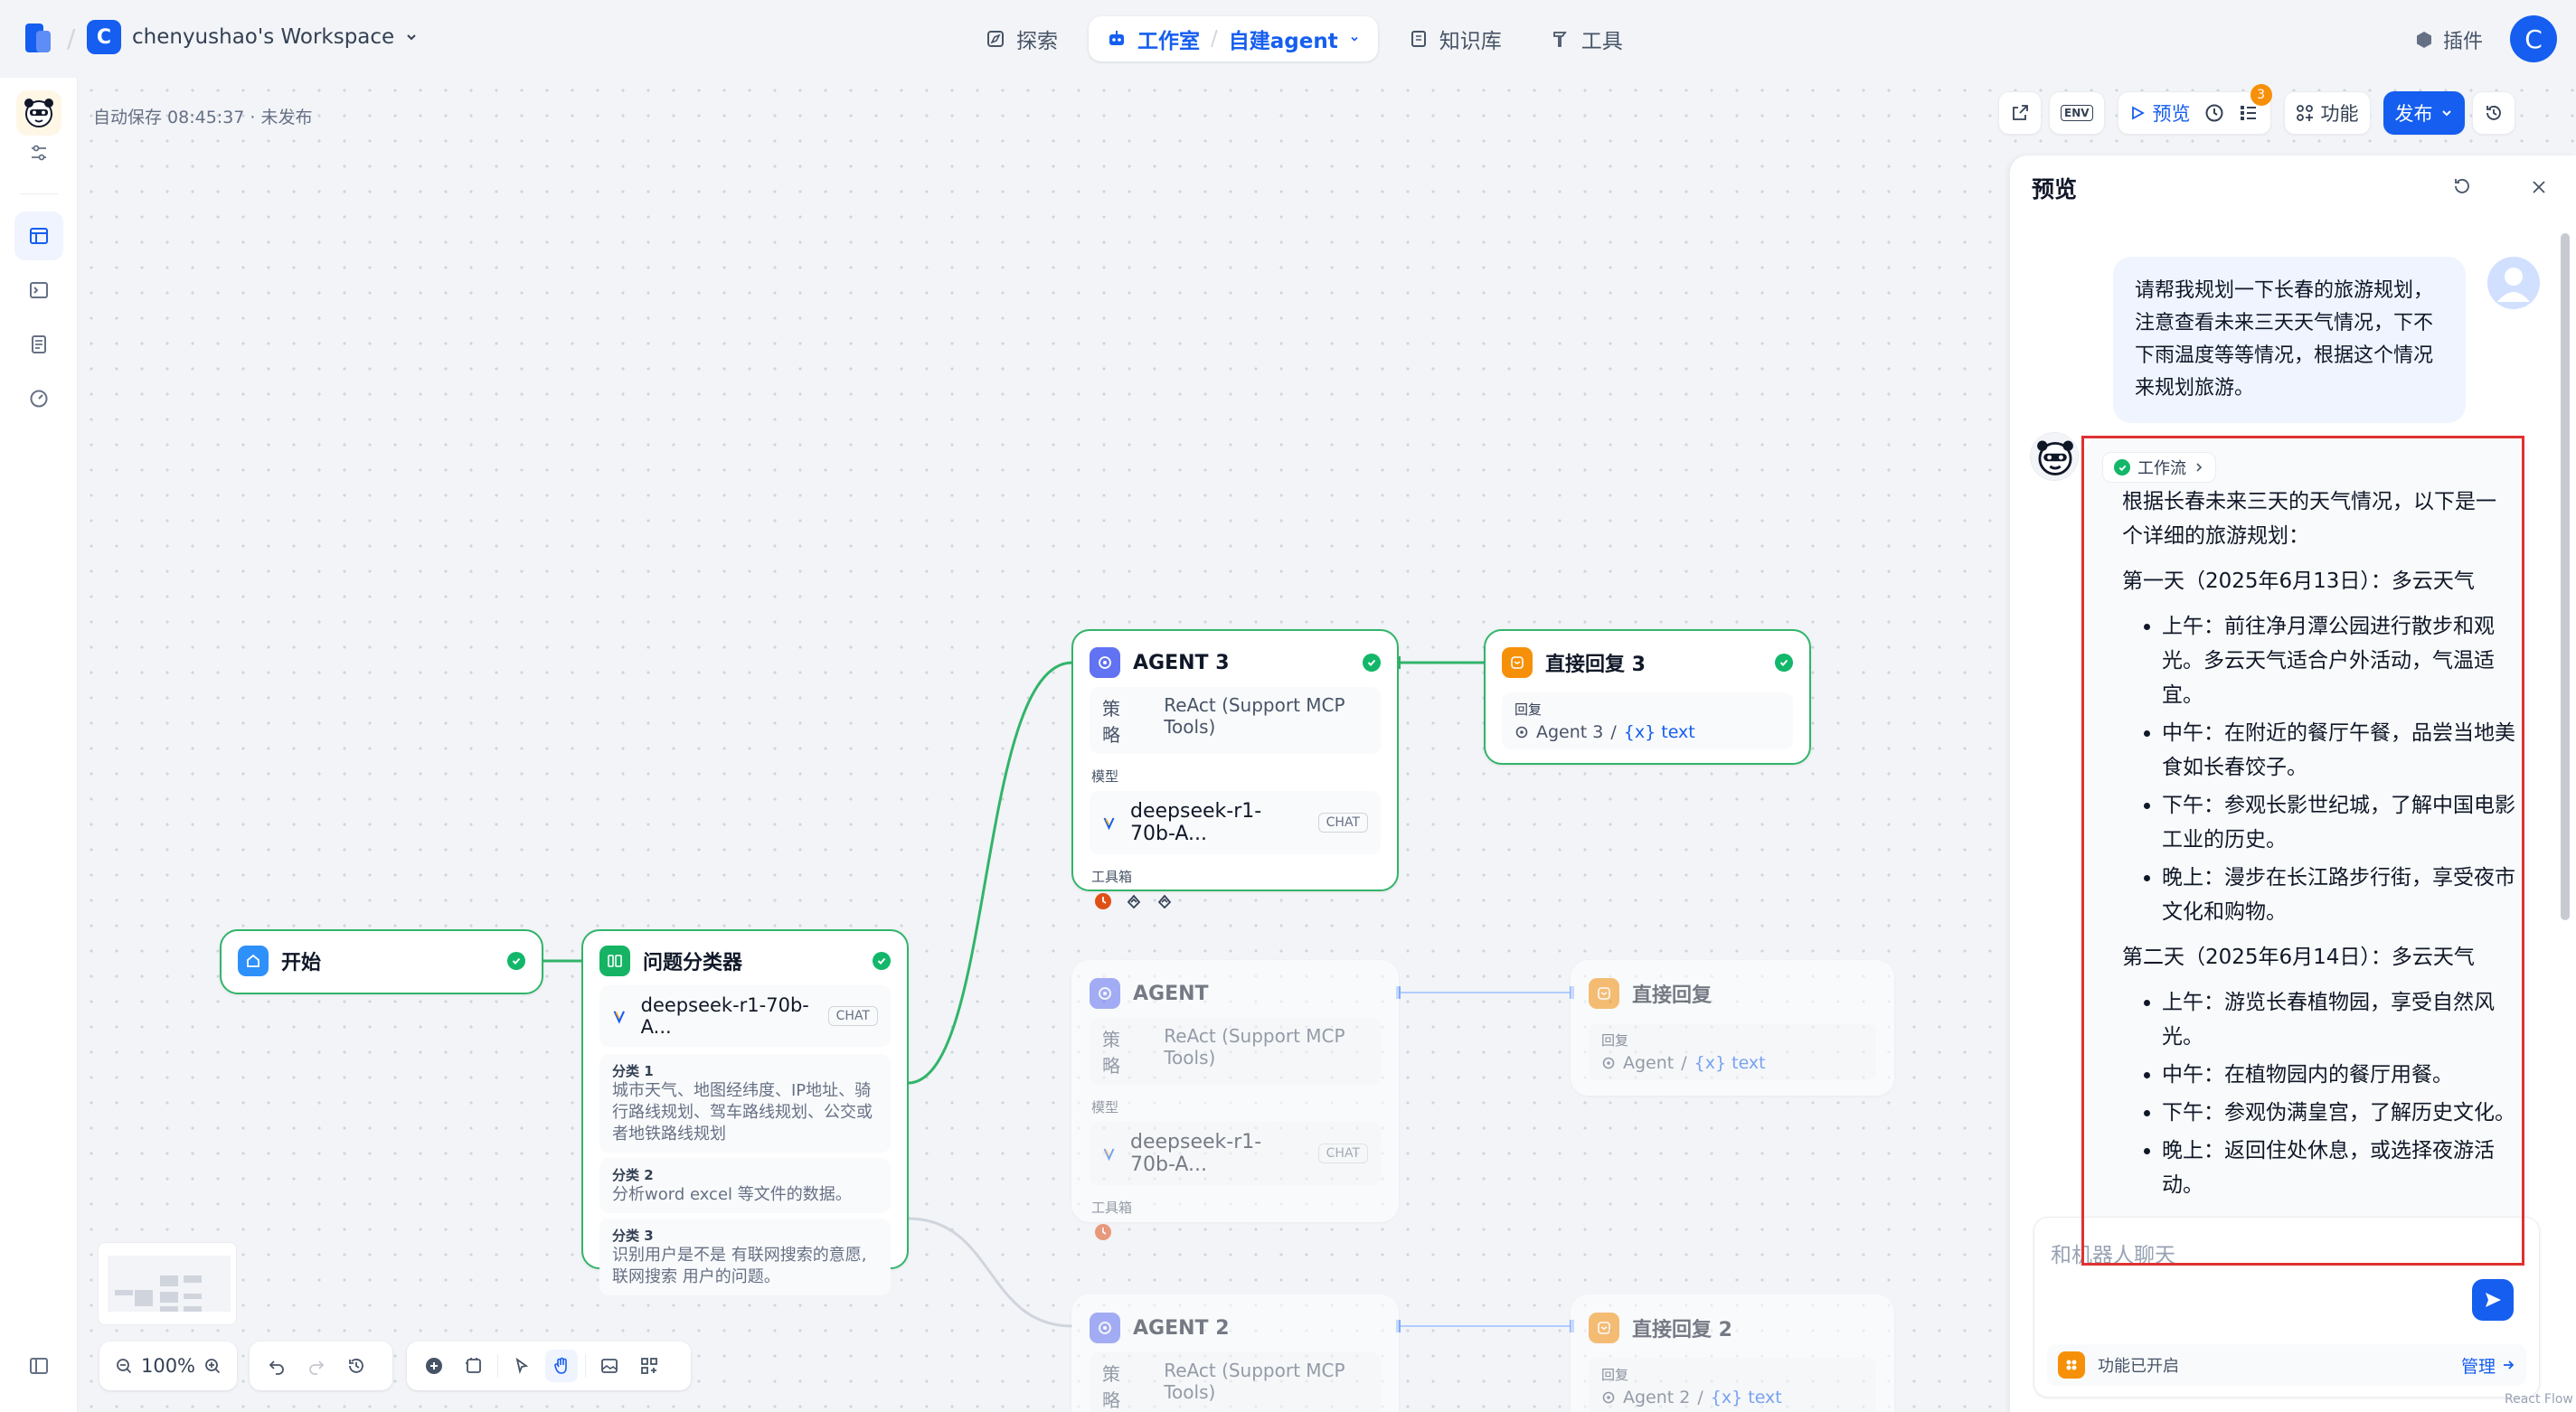  Describe the element at coordinates (1105, 776) in the screenshot. I see `model-label: 模型` at that location.